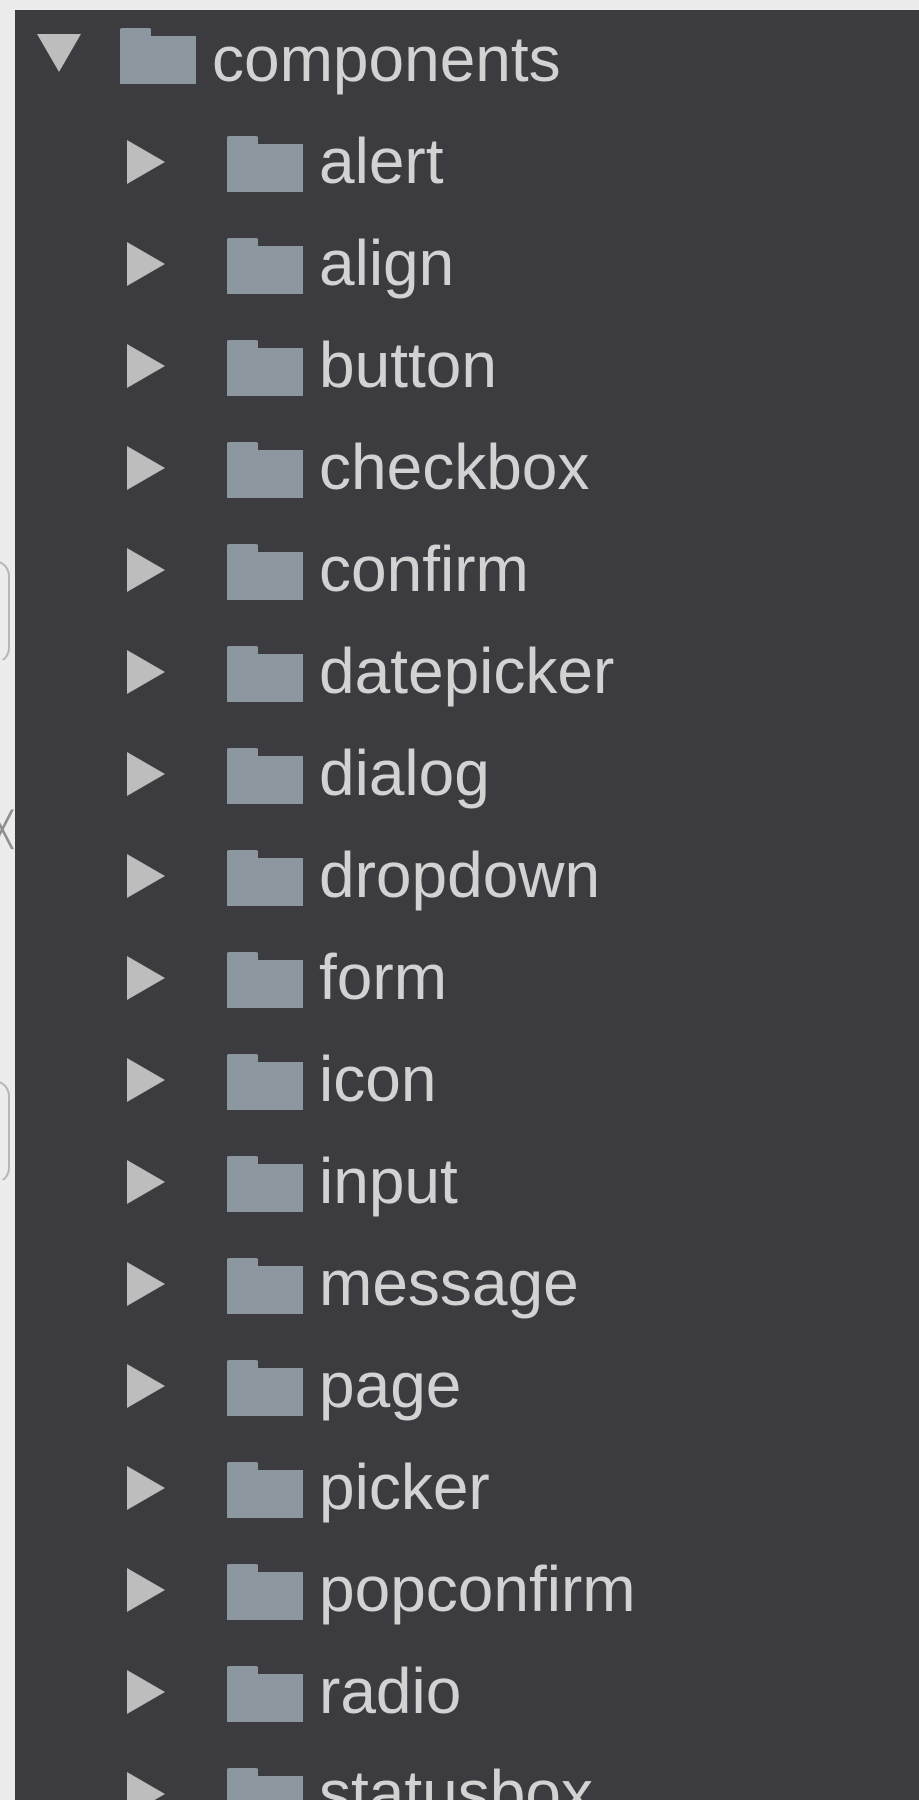  Describe the element at coordinates (467, 1081) in the screenshot. I see `tree-item-icon: icon` at that location.